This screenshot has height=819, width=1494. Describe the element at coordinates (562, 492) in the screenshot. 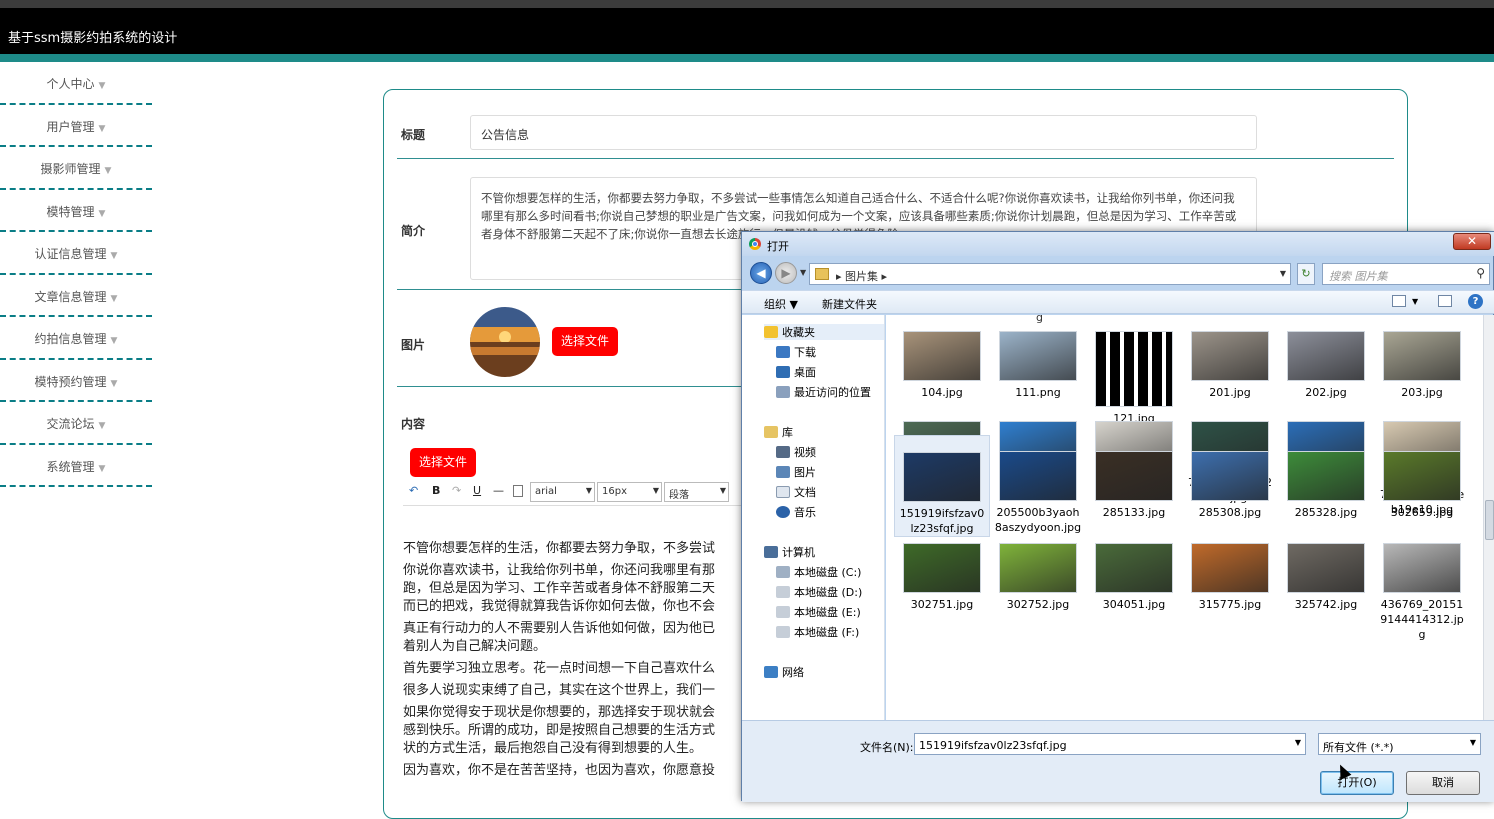

I see `font-family-select: arial ▼` at that location.